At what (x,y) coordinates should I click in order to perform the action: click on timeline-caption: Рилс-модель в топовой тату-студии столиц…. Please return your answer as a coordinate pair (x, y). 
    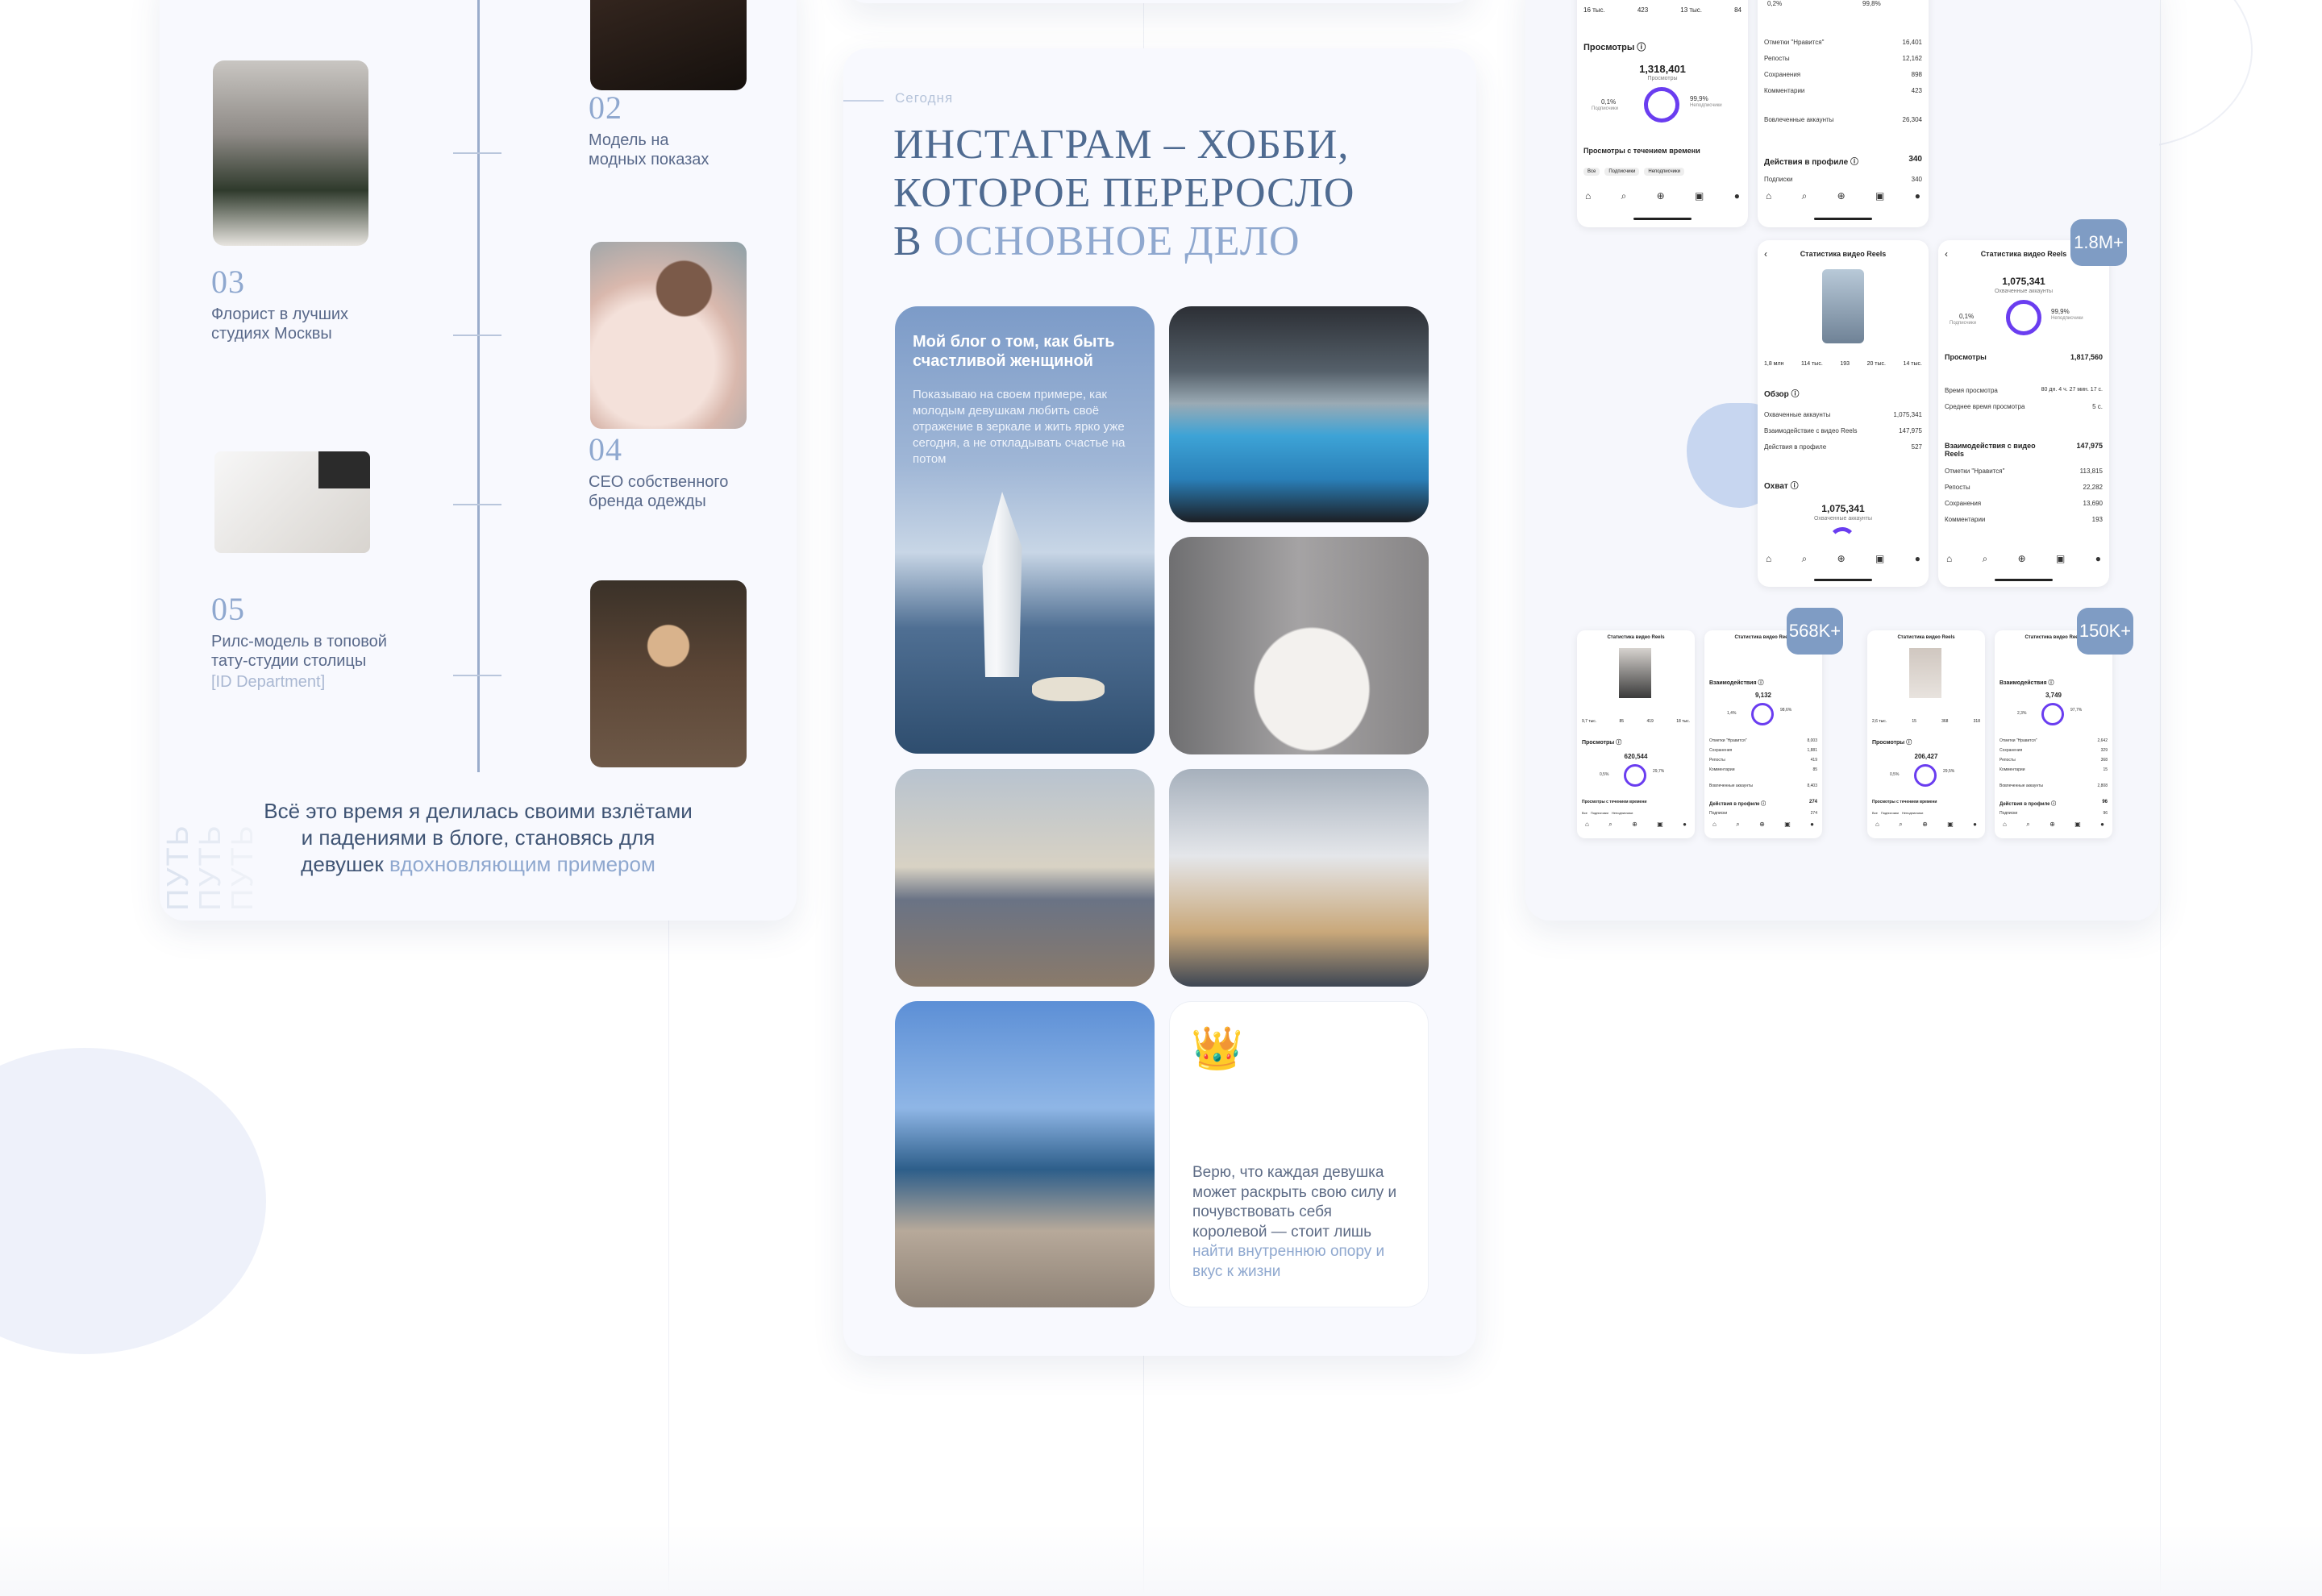
    Looking at the image, I should click on (299, 651).